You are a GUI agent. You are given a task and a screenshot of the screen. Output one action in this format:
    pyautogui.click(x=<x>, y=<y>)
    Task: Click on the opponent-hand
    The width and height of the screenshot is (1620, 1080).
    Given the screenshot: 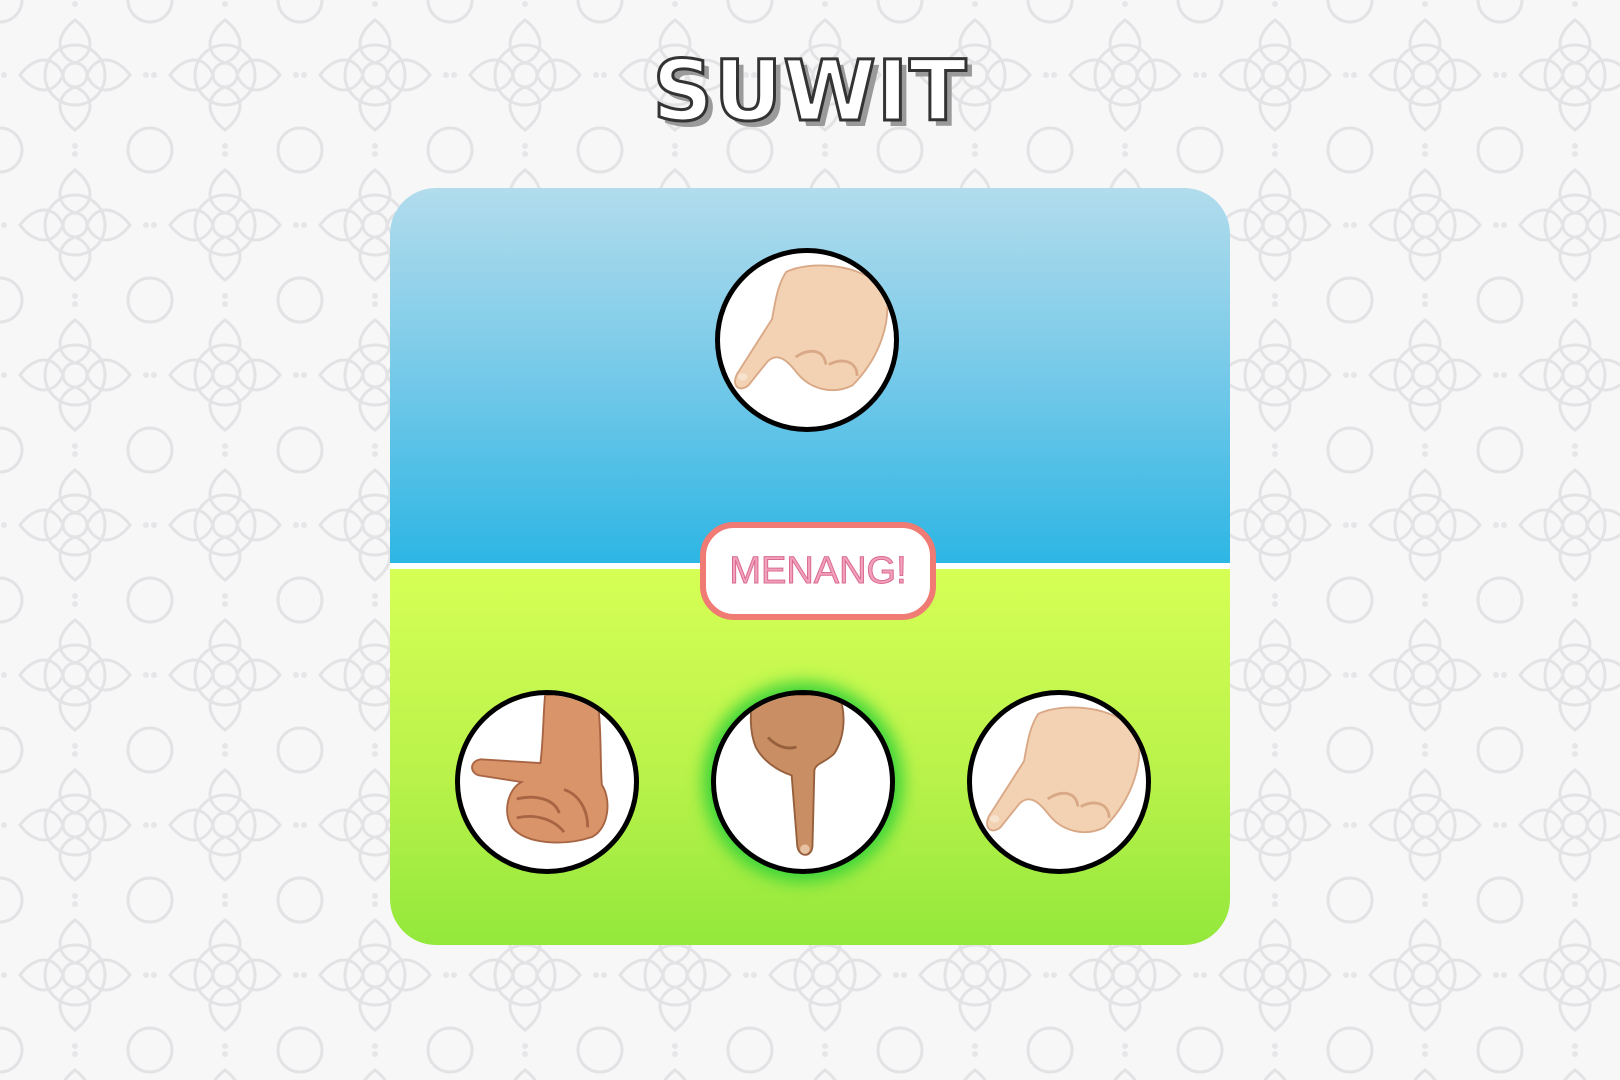 What is the action you would take?
    pyautogui.click(x=807, y=340)
    